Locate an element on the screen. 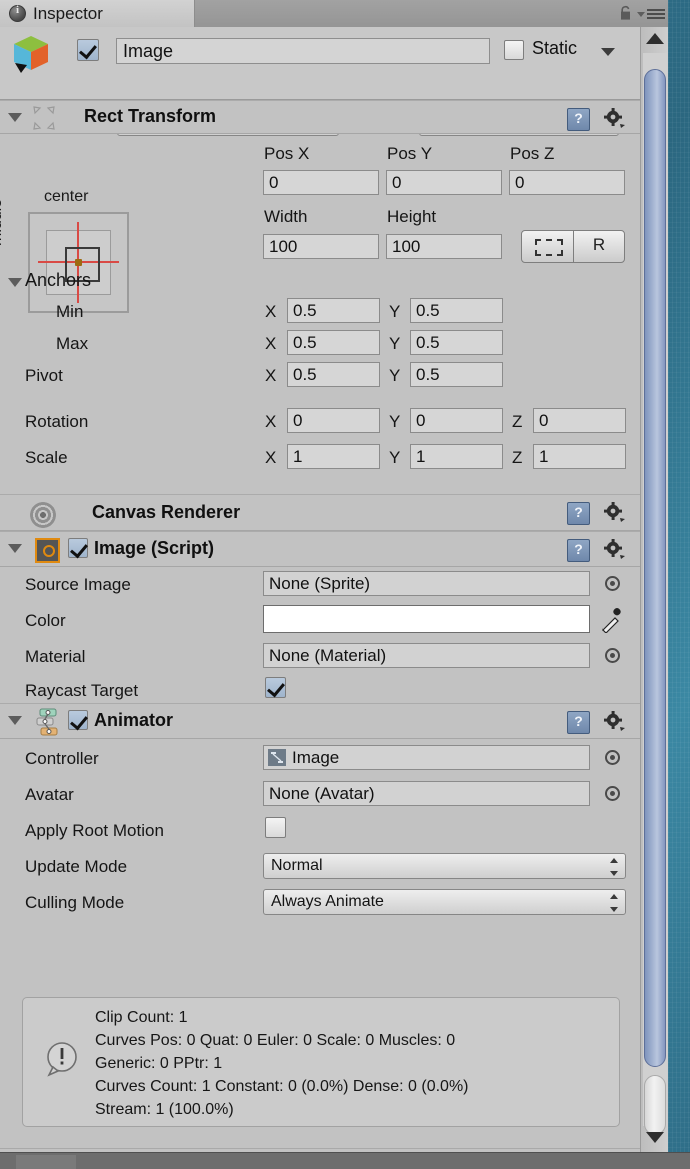 The height and width of the screenshot is (1169, 690). rotation-z-input: 0 is located at coordinates (579, 420).